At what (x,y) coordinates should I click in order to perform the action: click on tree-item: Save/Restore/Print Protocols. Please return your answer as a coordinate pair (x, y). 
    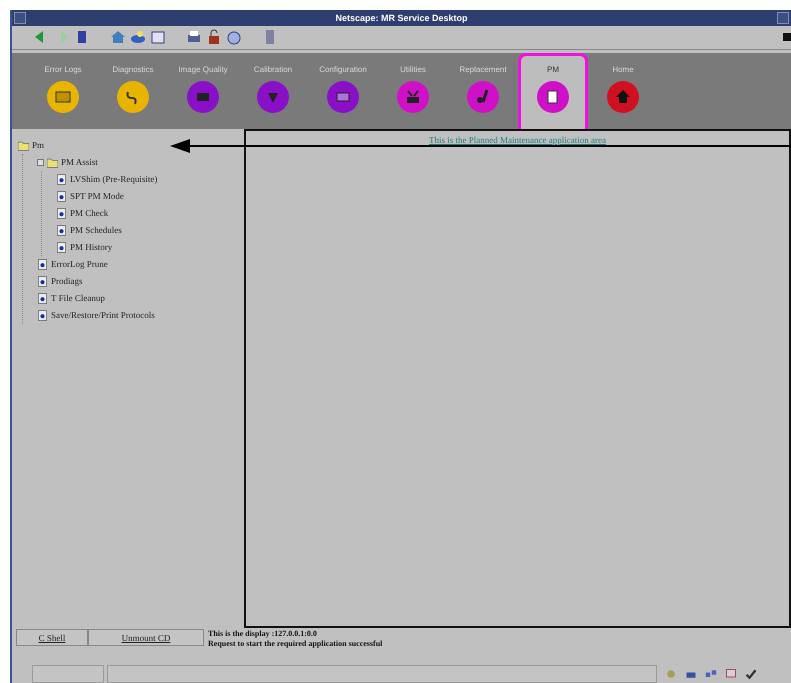
    Looking at the image, I should click on (103, 315).